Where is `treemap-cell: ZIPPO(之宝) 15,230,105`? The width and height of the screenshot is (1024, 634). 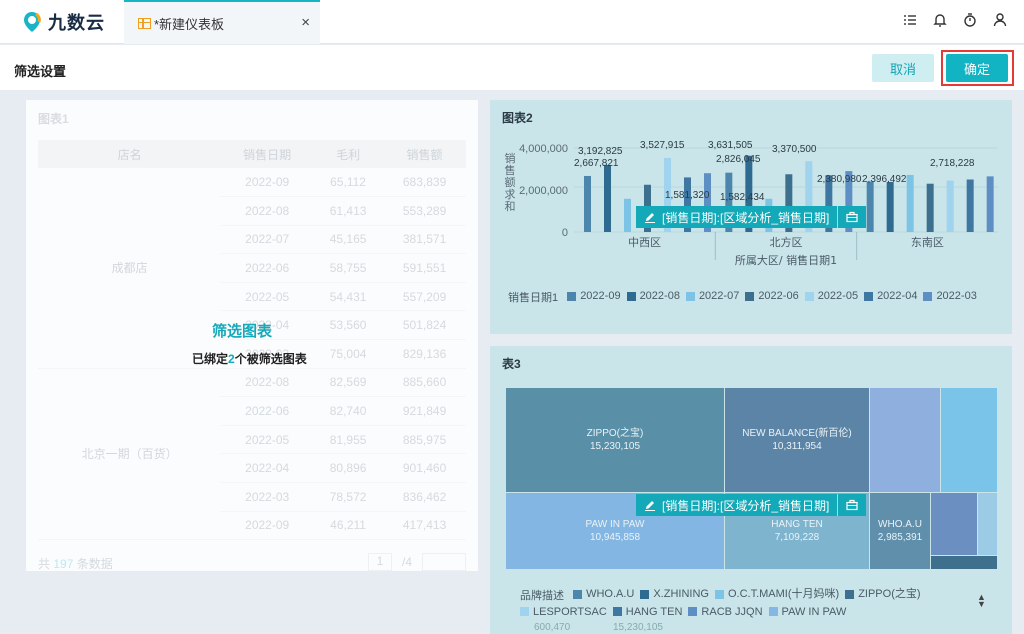 treemap-cell: ZIPPO(之宝) 15,230,105 is located at coordinates (615, 440).